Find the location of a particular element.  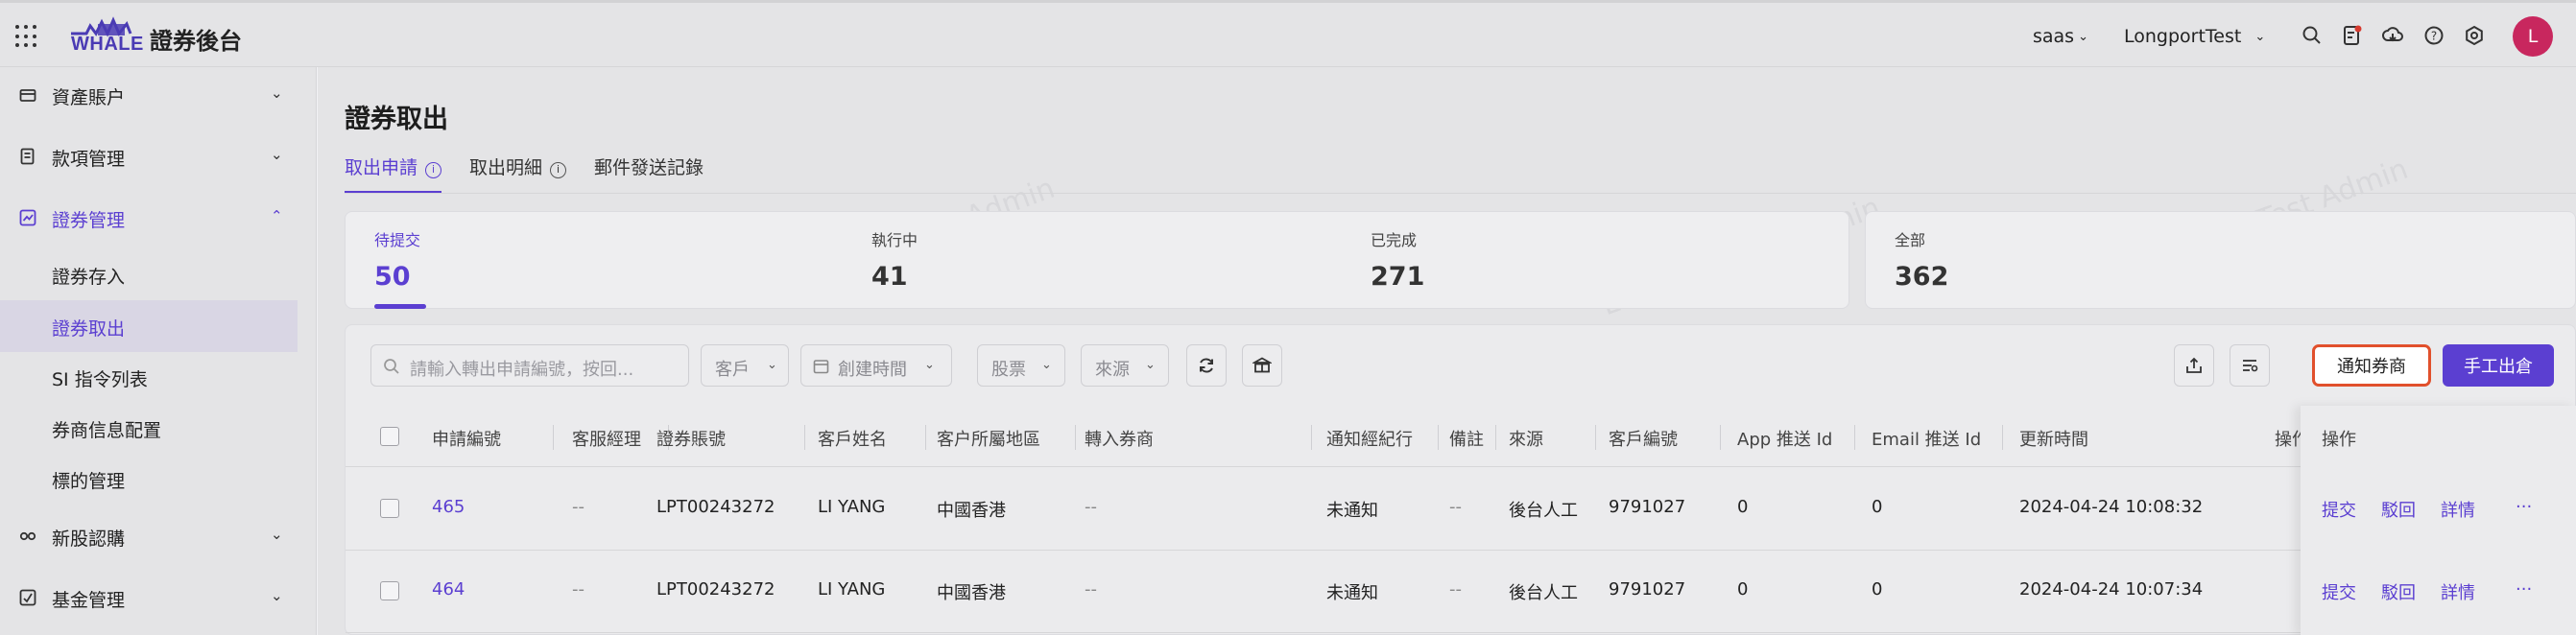

sidebar-item-assets: 資產賬户 ⌄ is located at coordinates (158, 94).